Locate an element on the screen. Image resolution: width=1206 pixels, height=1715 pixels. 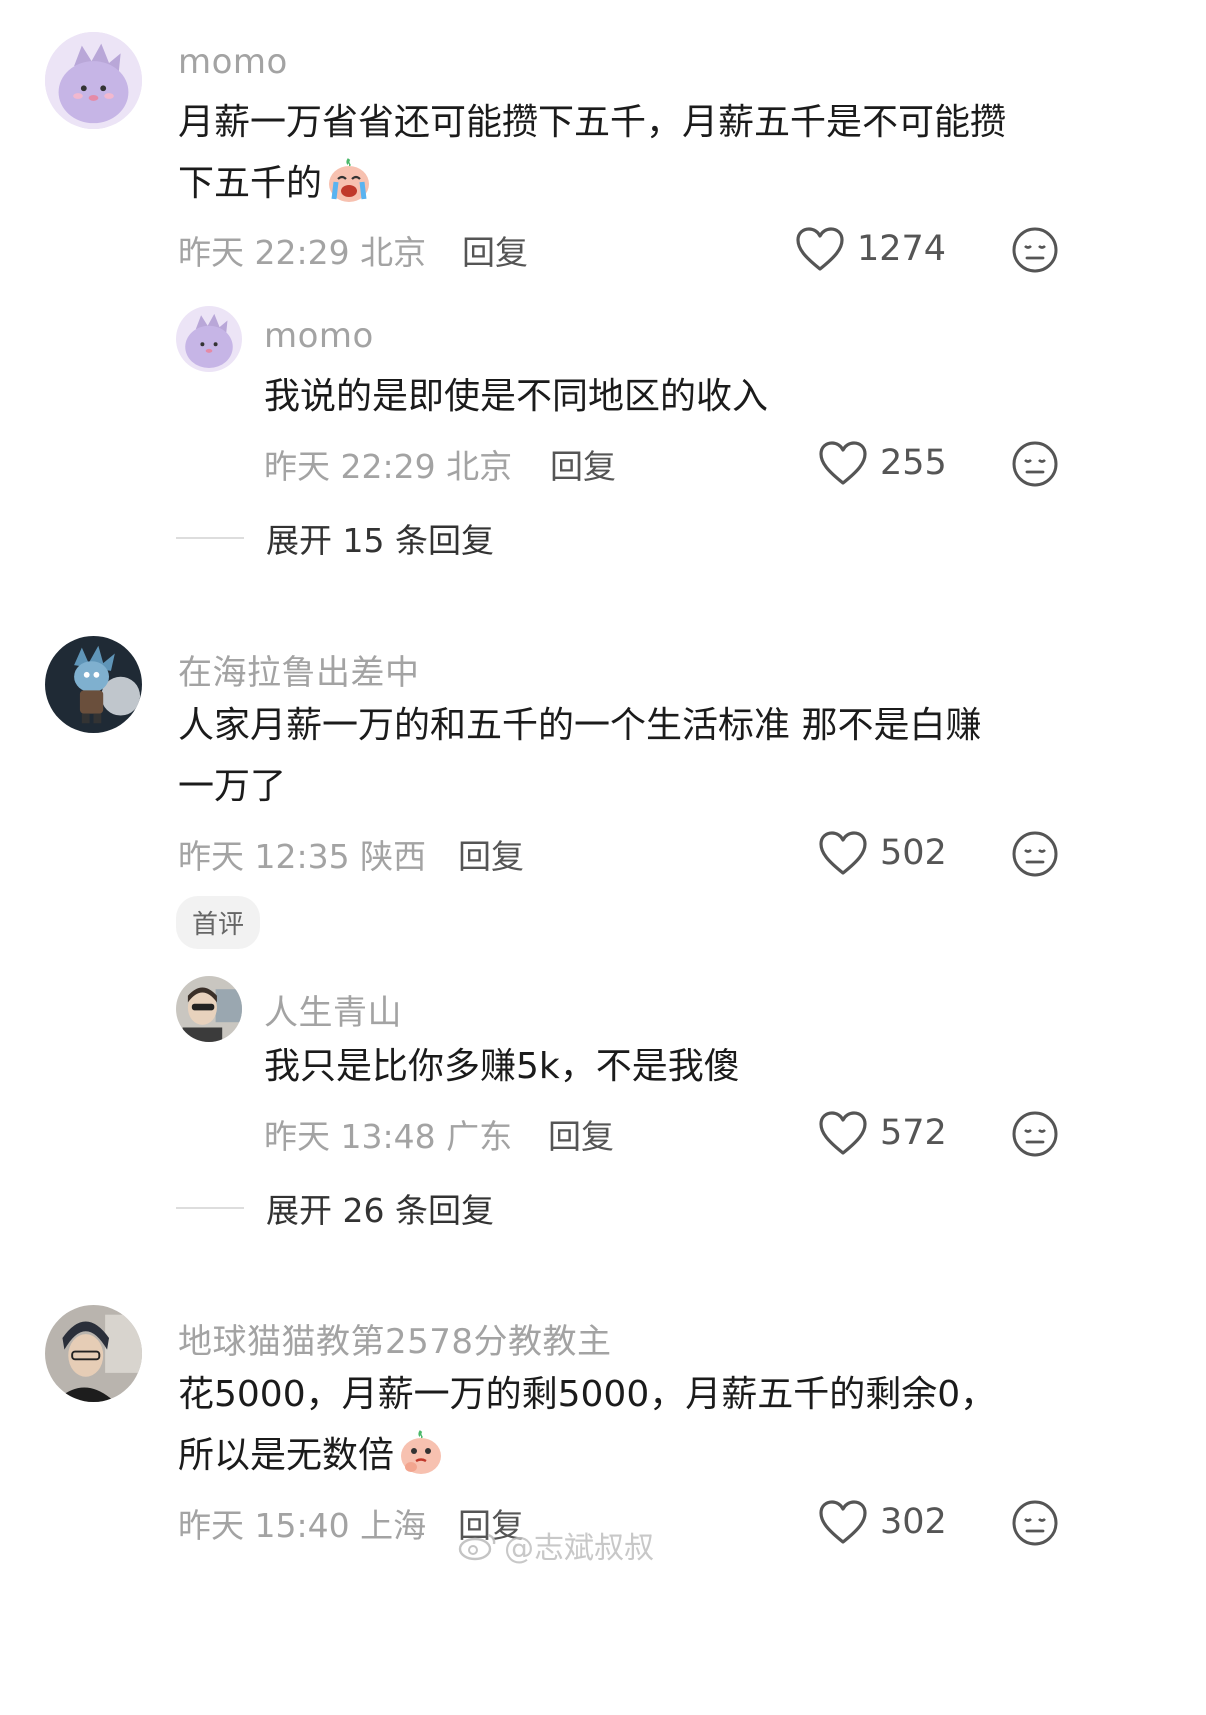
first-comment-badge: 首评 is located at coordinates (218, 922).